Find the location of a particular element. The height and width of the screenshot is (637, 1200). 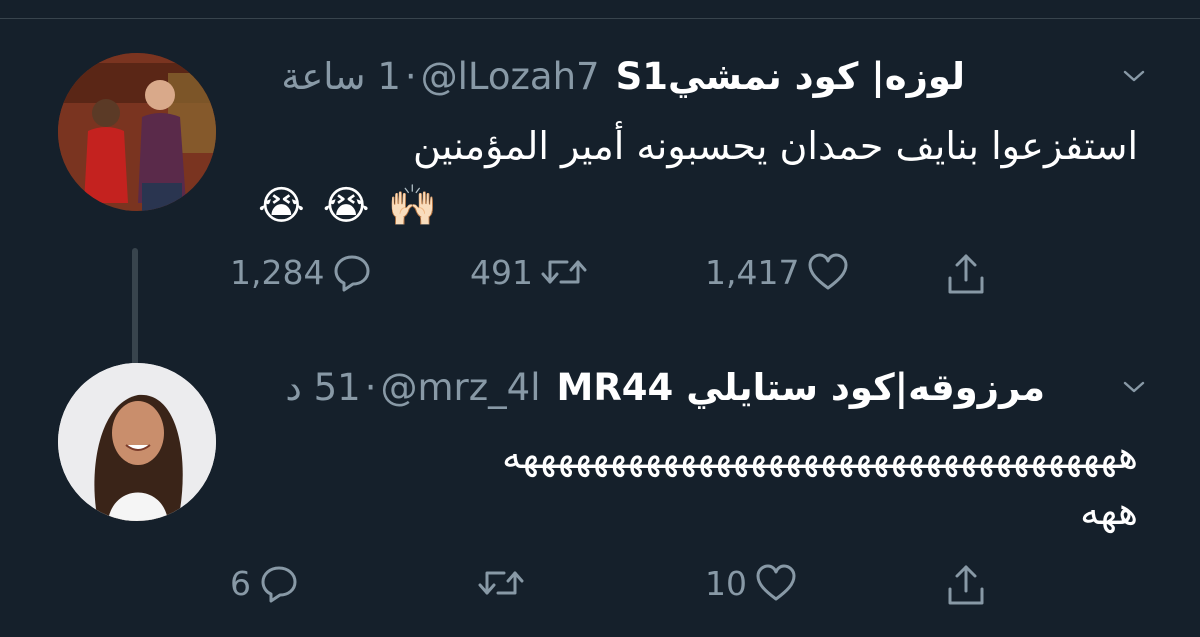

action-bar: 6 10 is located at coordinates (630, 588).